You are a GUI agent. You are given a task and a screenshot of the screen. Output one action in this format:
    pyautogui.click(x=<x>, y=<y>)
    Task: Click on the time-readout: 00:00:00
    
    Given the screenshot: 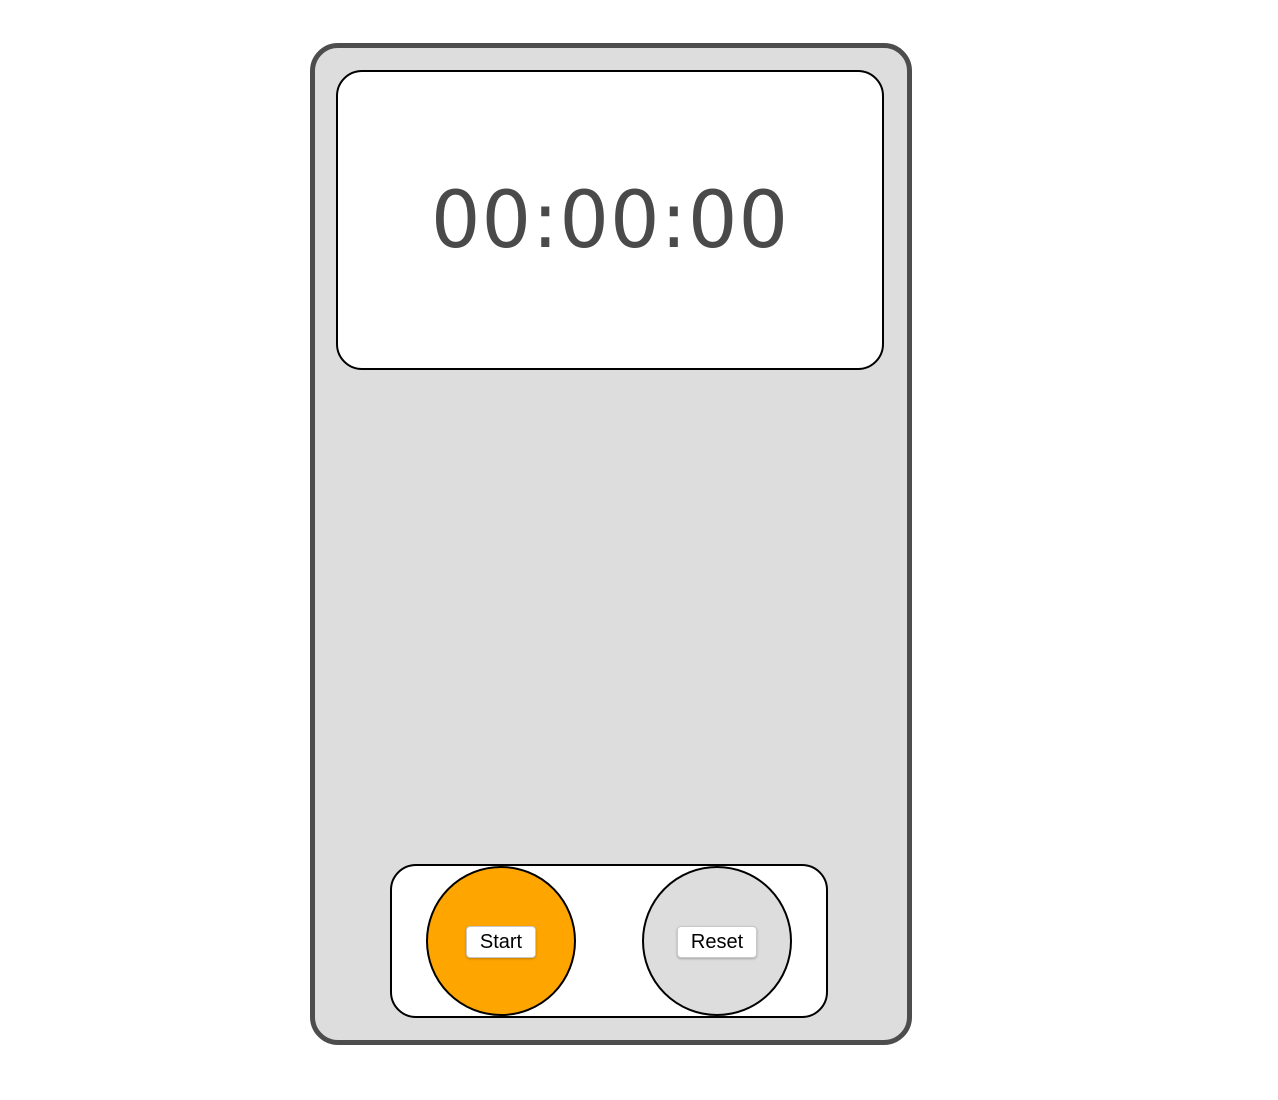 What is the action you would take?
    pyautogui.click(x=610, y=221)
    